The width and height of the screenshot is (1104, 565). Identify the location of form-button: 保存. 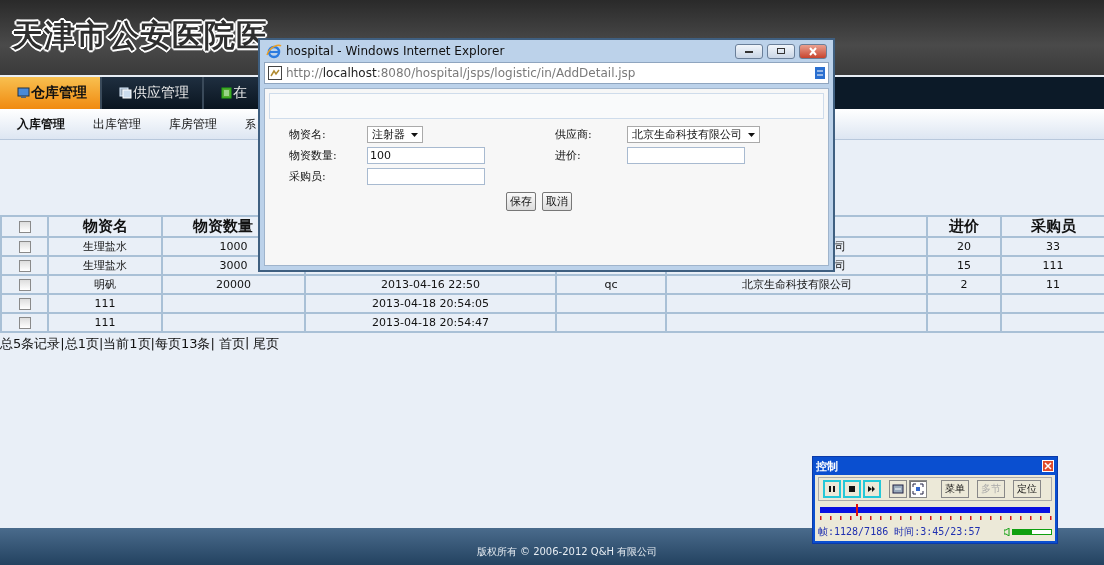
(520, 201).